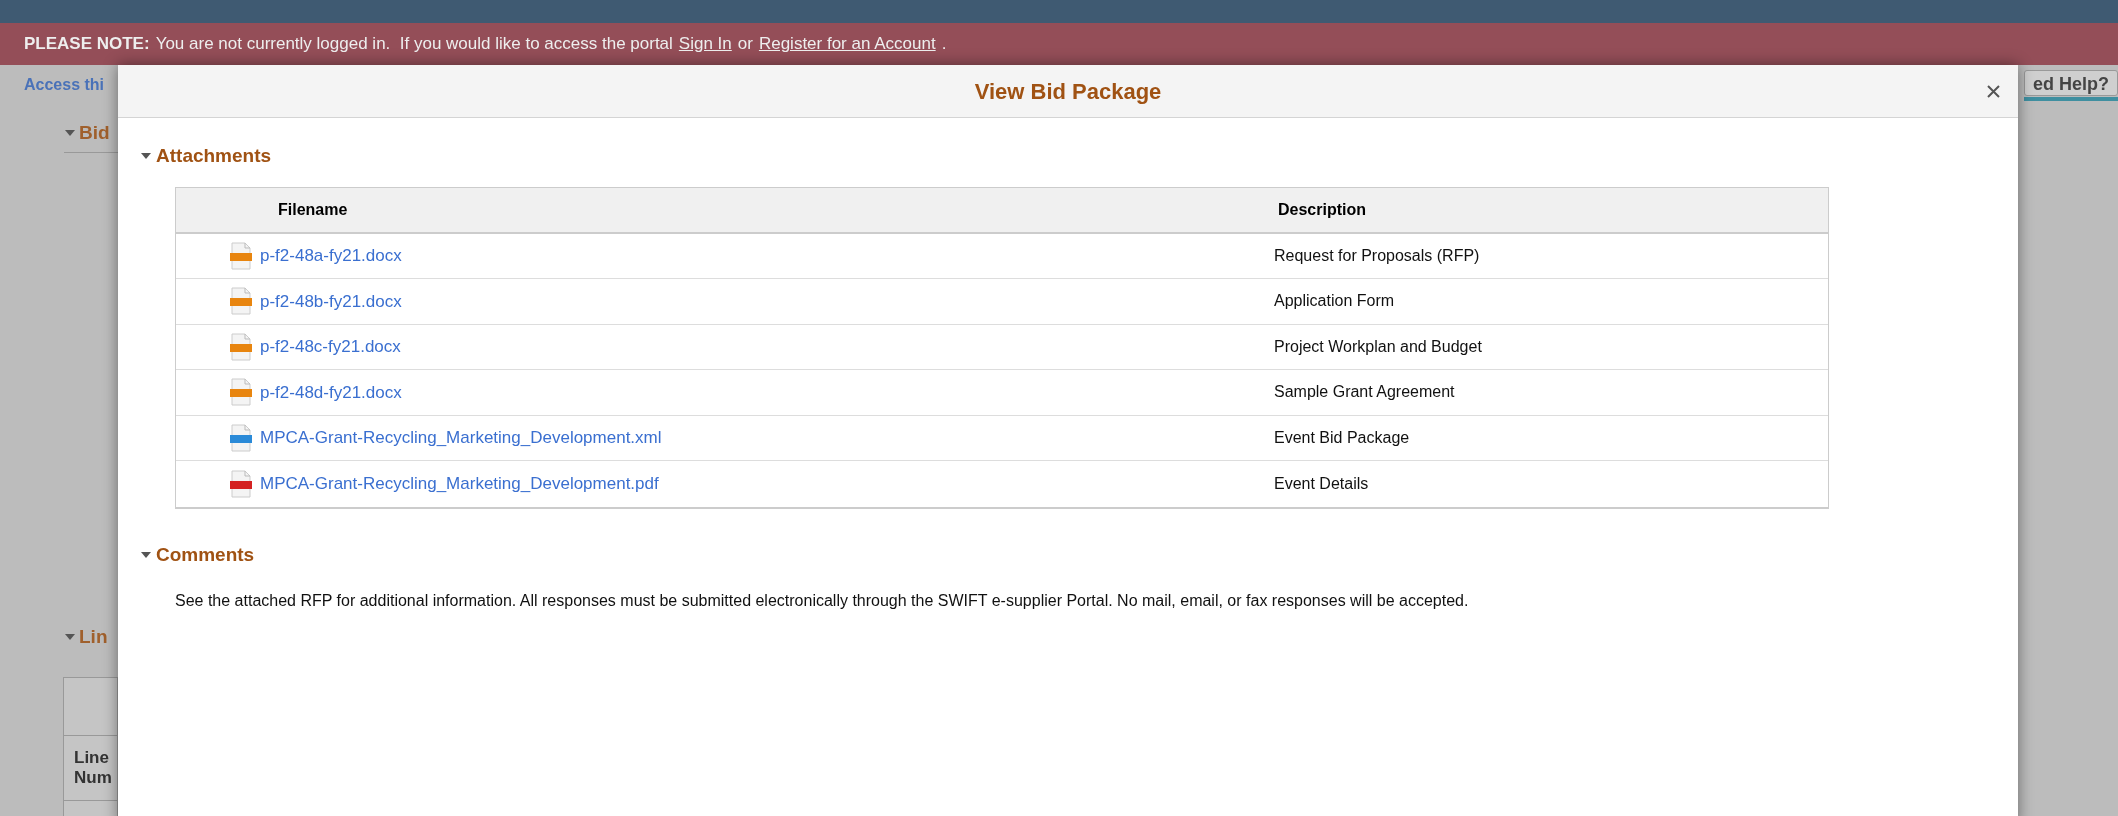 The height and width of the screenshot is (816, 2118). Describe the element at coordinates (313, 209) in the screenshot. I see `column-header: Filename` at that location.